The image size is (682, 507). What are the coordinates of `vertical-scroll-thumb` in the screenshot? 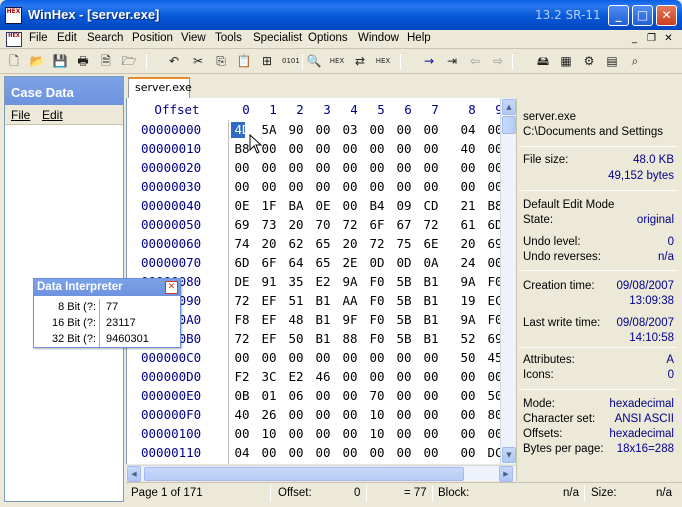 It's located at (509, 125).